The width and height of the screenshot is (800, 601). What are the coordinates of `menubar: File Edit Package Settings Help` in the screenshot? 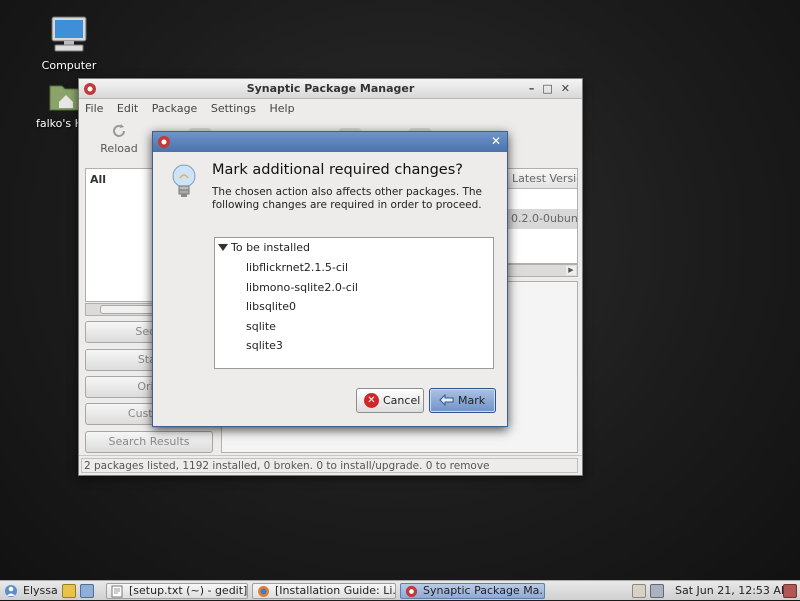 It's located at (330, 108).